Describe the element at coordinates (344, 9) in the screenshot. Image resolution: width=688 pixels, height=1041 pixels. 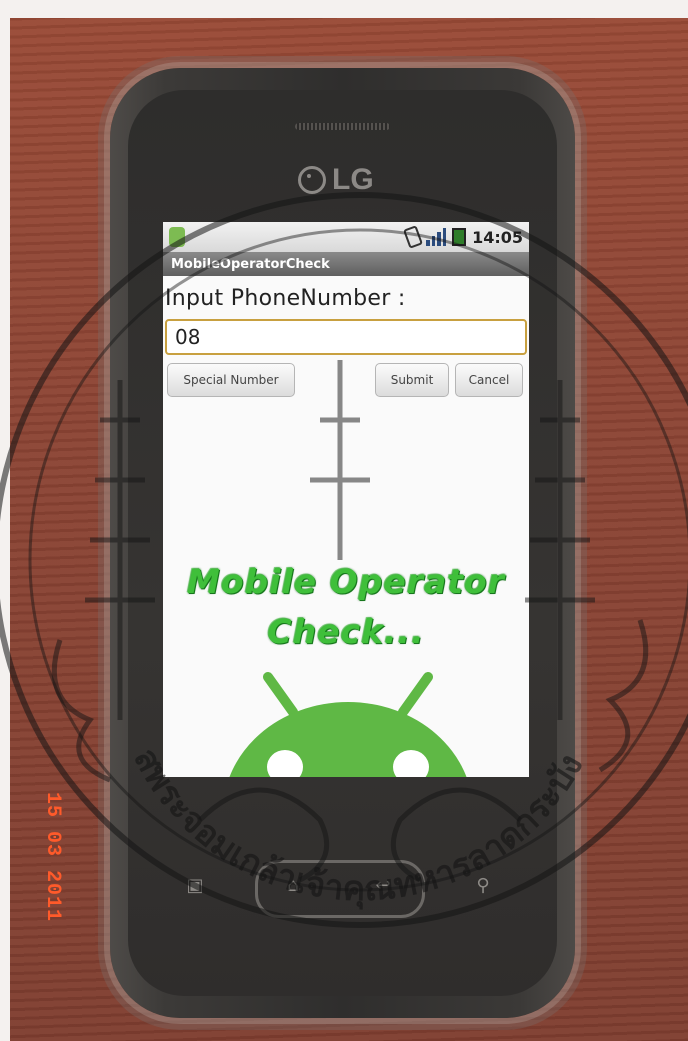
I see `scan-border-top` at that location.